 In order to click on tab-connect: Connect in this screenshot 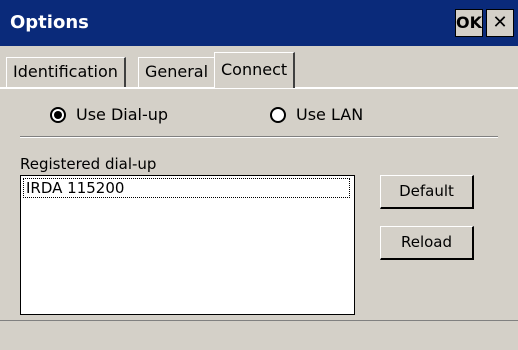, I will do `click(255, 70)`.